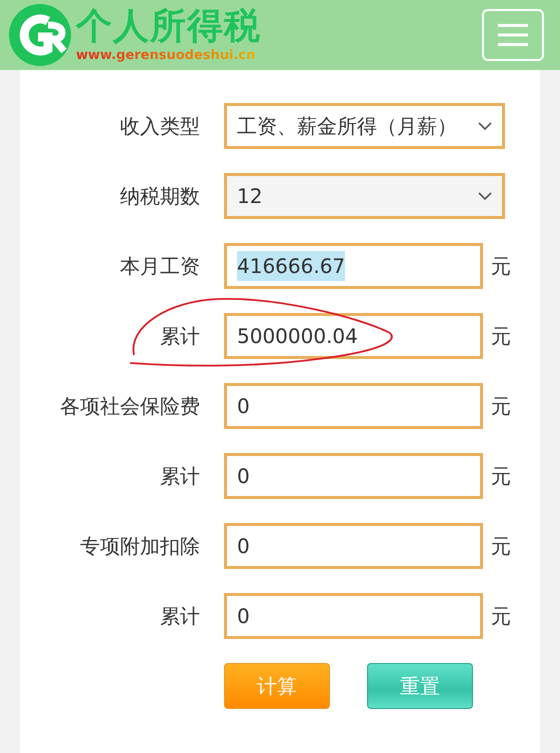 This screenshot has height=753, width=560. I want to click on menu-button, so click(513, 35).